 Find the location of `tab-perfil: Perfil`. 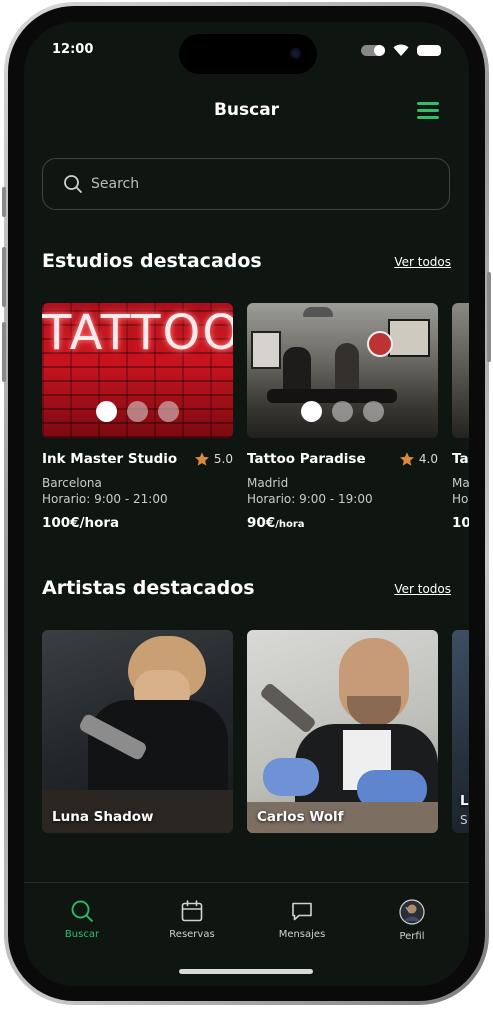

tab-perfil: Perfil is located at coordinates (412, 920).